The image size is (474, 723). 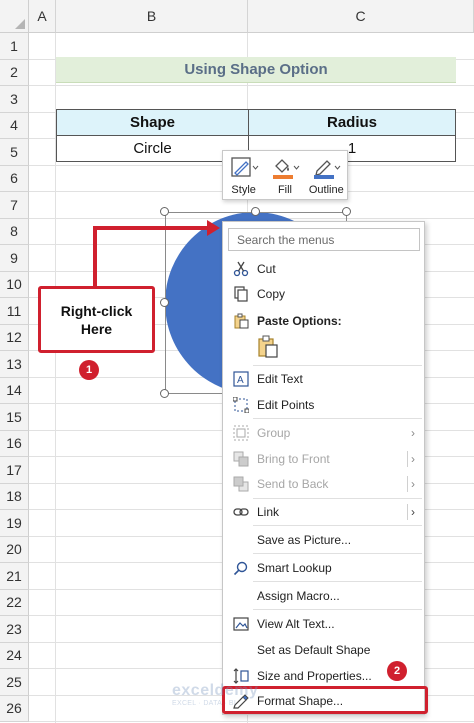 I want to click on row-header: 10, so click(x=14, y=284).